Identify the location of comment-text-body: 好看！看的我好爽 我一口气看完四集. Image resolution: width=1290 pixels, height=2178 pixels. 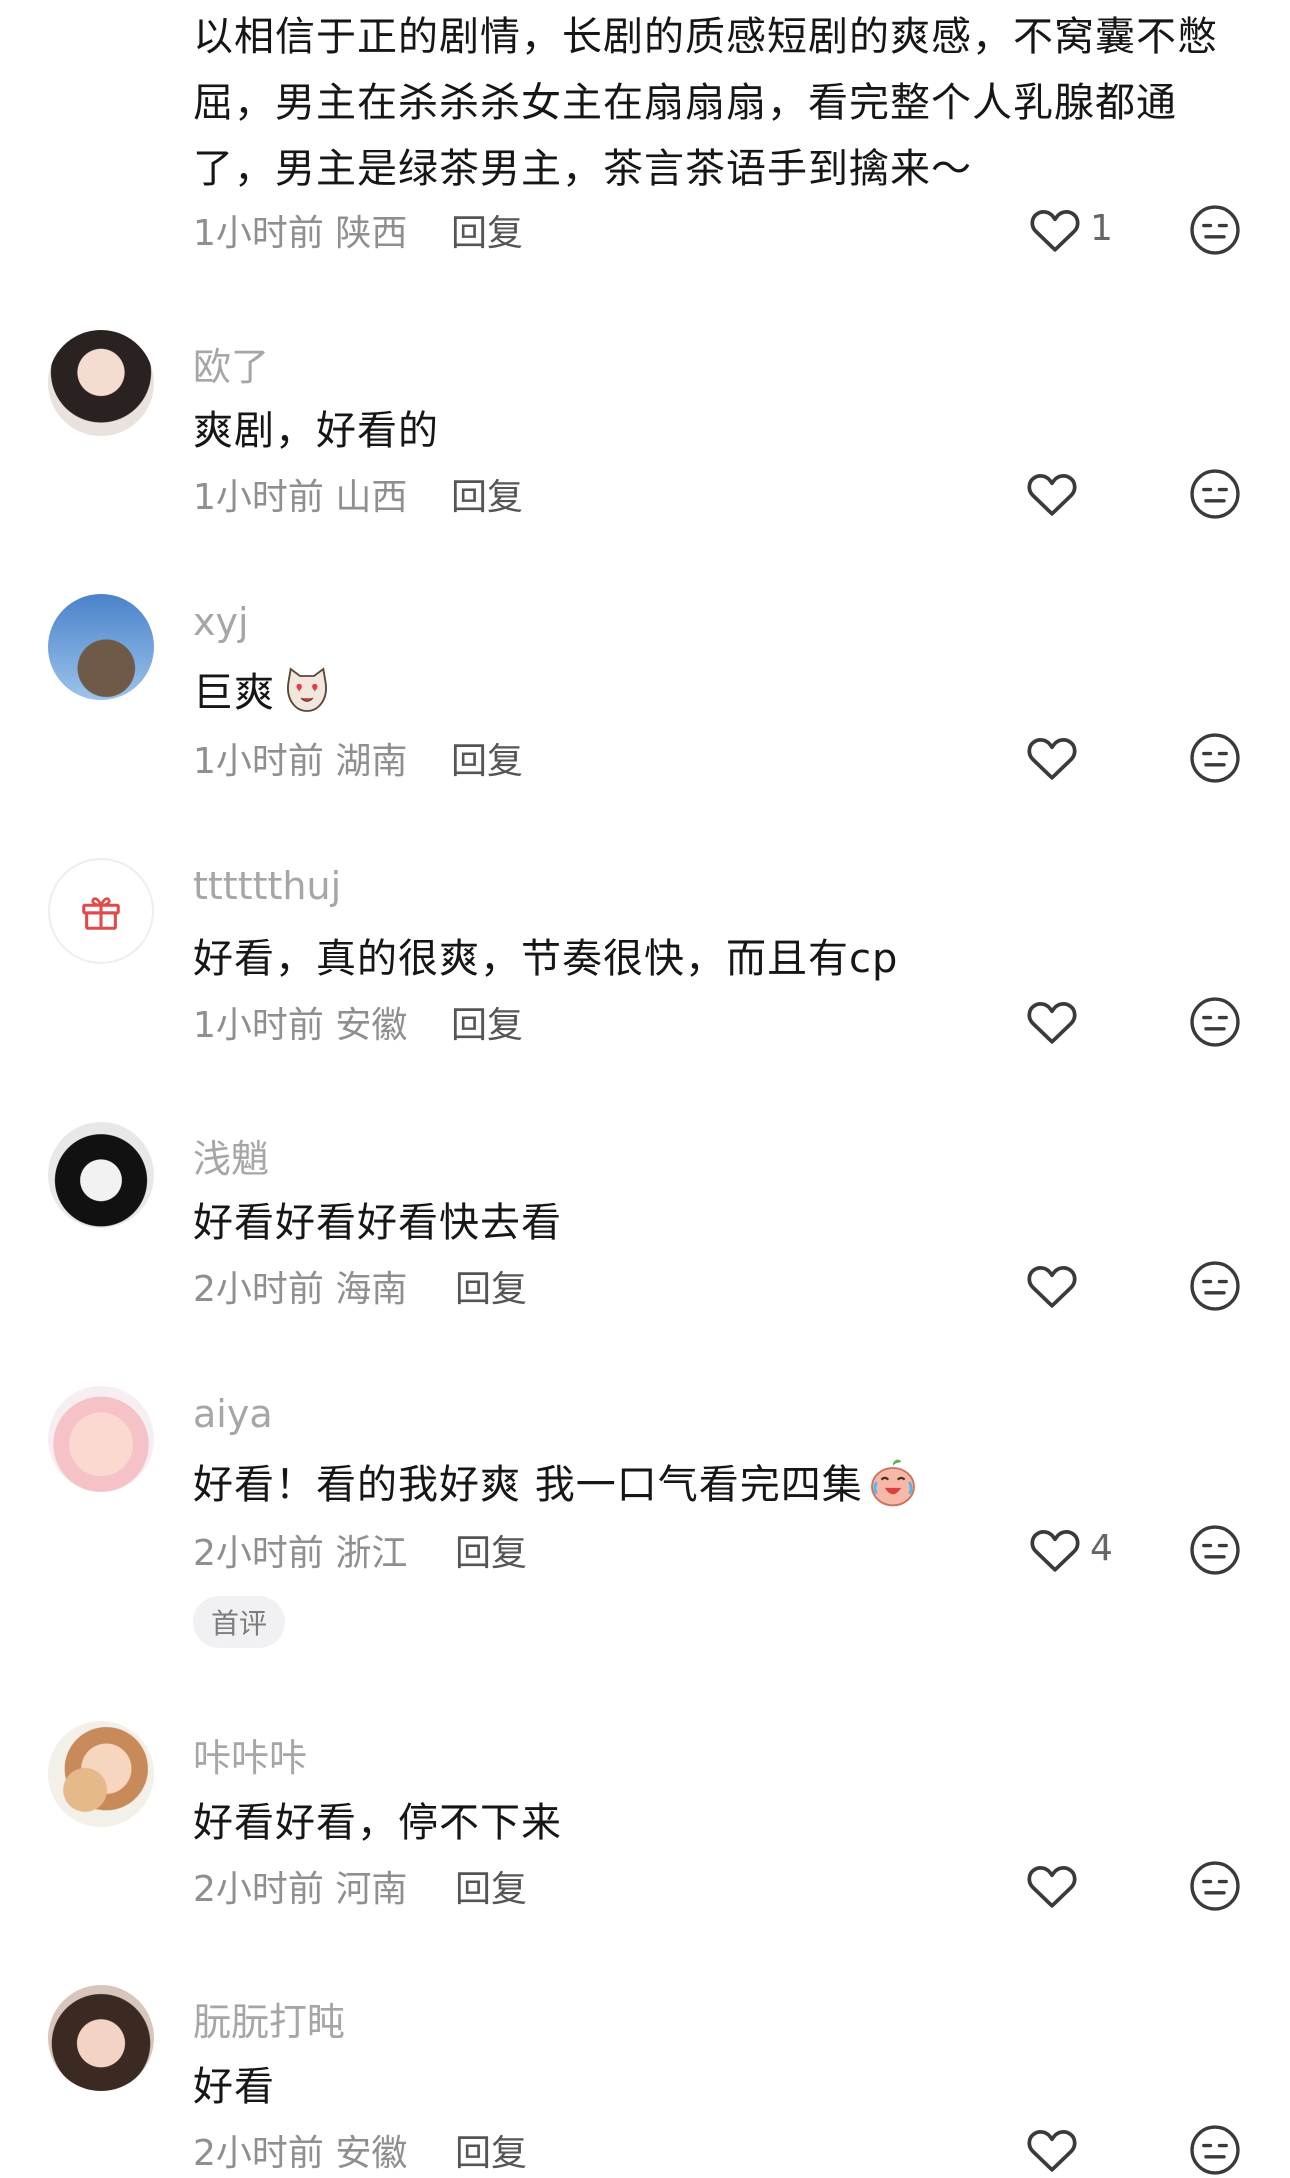
(528, 1485).